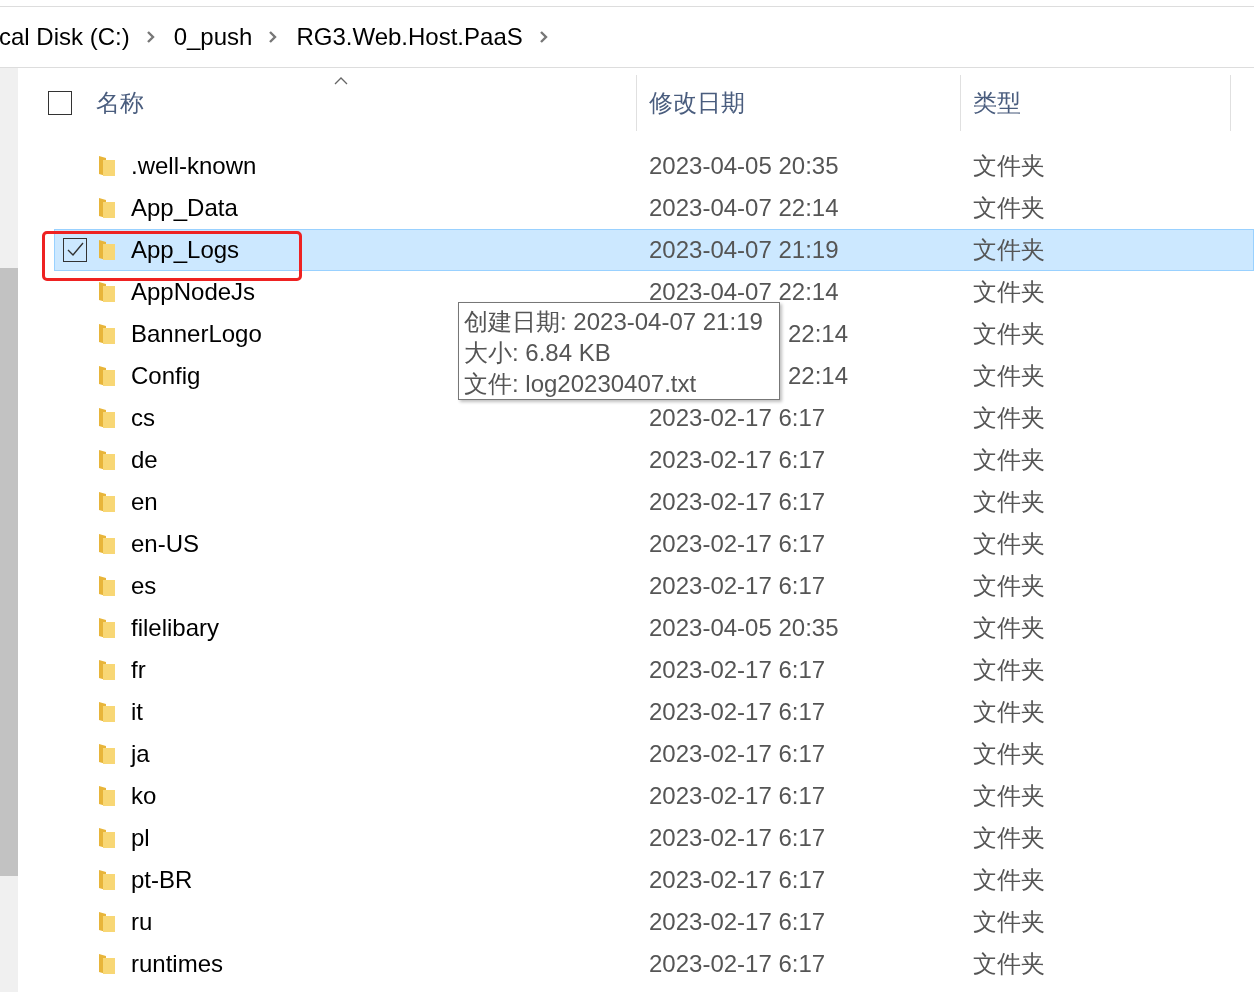 This screenshot has width=1254, height=992. I want to click on column-header: 名称, so click(366, 103).